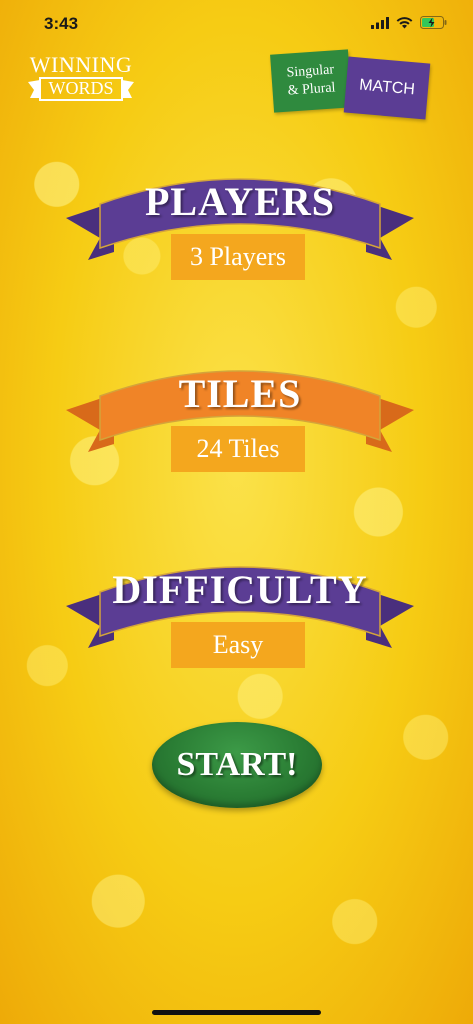  Describe the element at coordinates (404, 25) in the screenshot. I see `wifi-icon` at that location.